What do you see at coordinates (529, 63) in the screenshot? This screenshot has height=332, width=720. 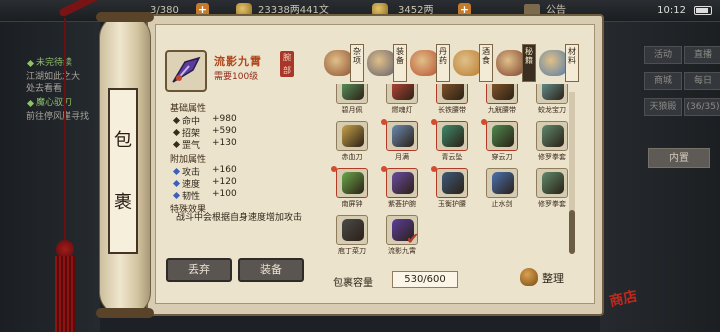 I see `tab-label: 秘籍` at bounding box center [529, 63].